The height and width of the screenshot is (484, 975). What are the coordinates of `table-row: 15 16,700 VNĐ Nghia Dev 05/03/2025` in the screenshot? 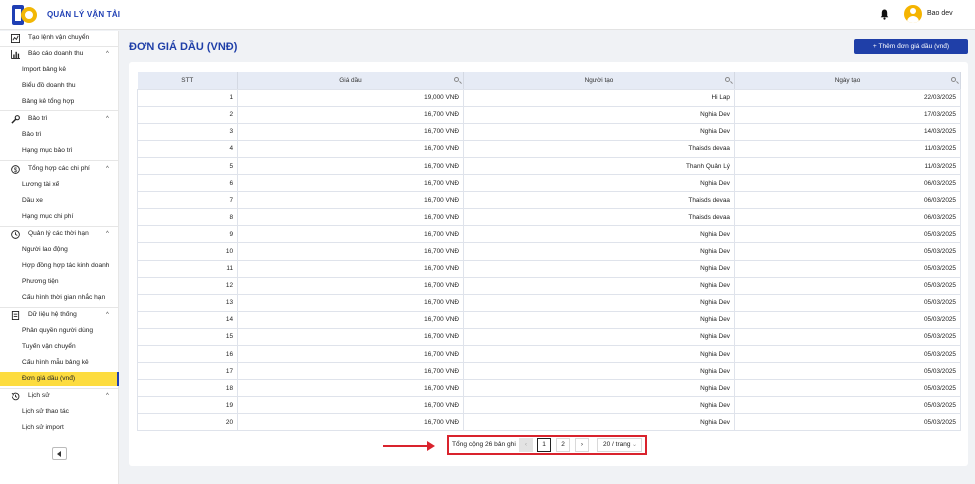 It's located at (549, 337).